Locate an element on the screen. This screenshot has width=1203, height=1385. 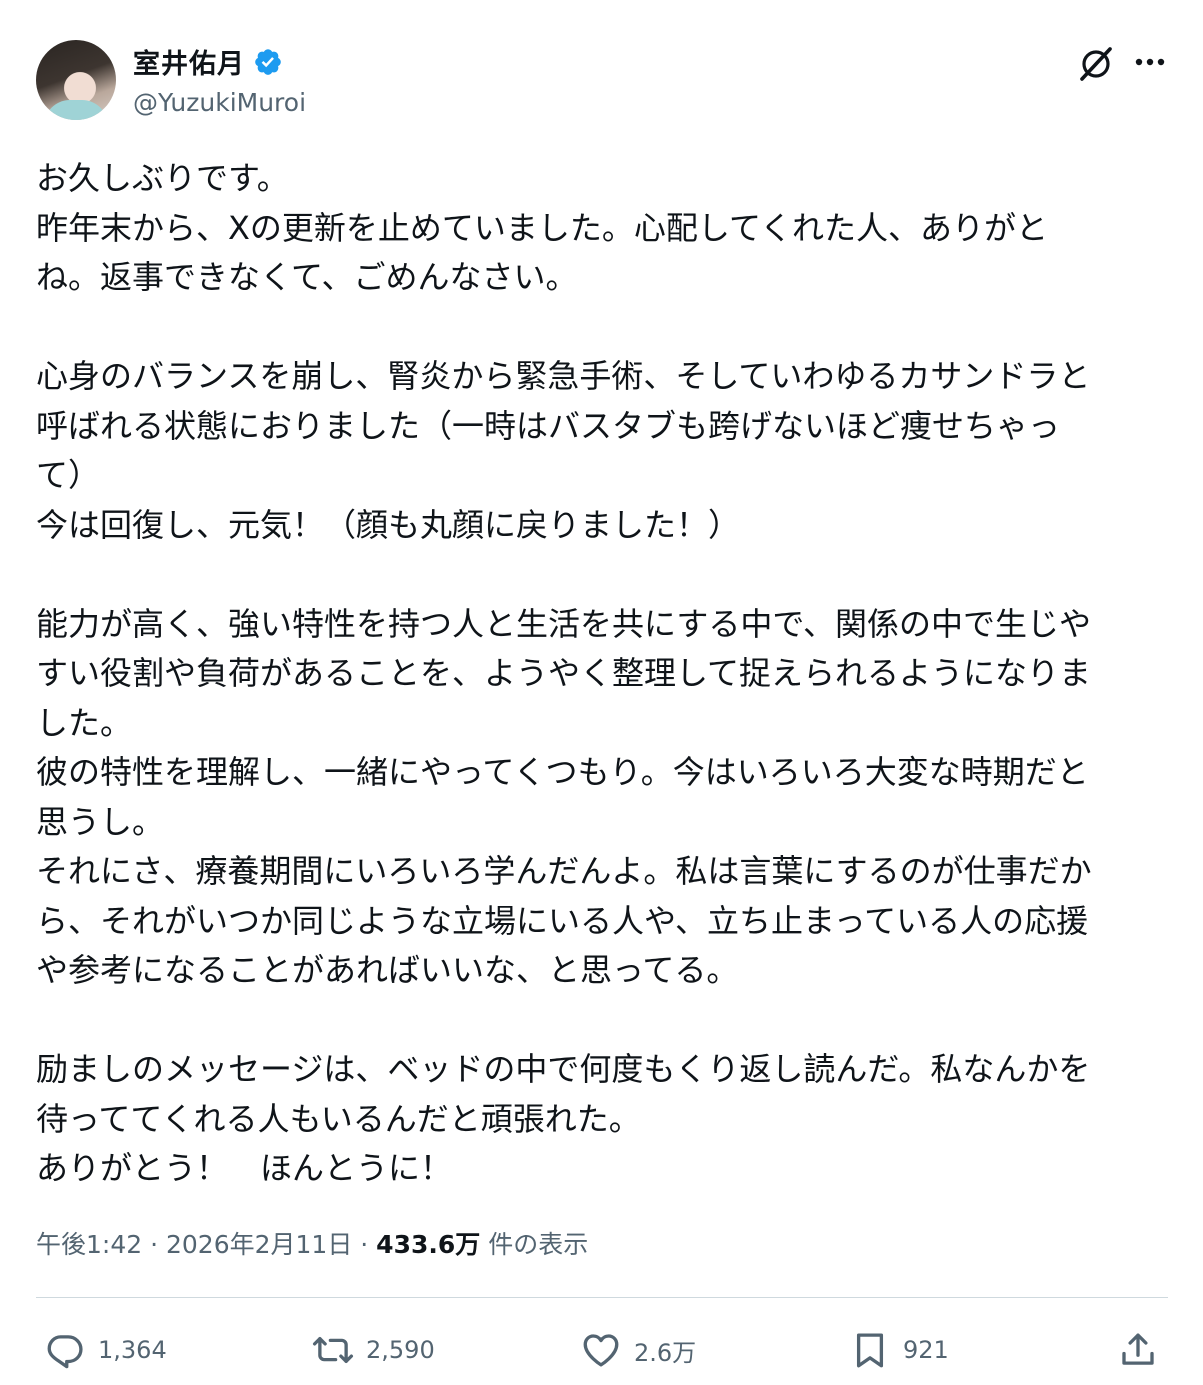
like-button: 2.6万 is located at coordinates (638, 1350).